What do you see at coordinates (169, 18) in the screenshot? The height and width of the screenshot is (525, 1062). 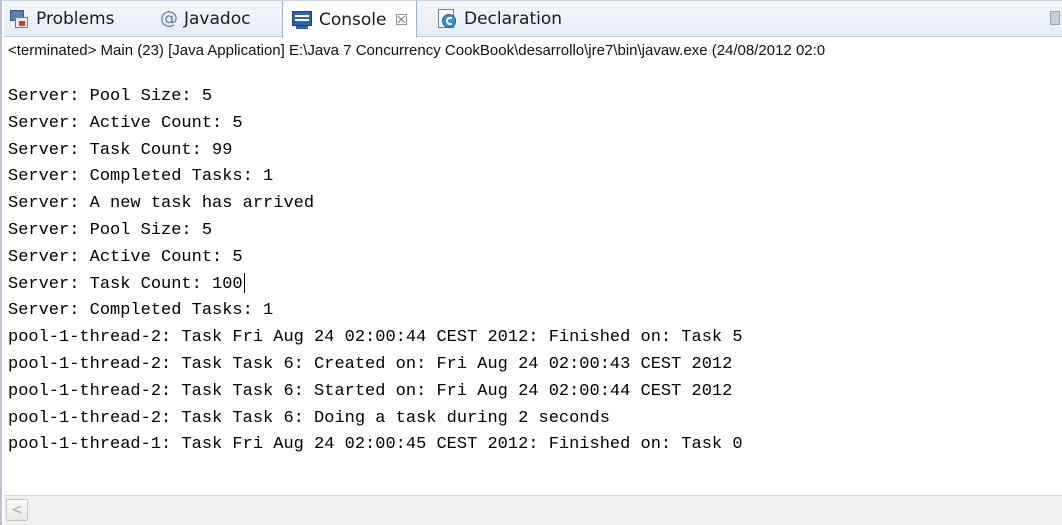 I see `at-icon: @` at bounding box center [169, 18].